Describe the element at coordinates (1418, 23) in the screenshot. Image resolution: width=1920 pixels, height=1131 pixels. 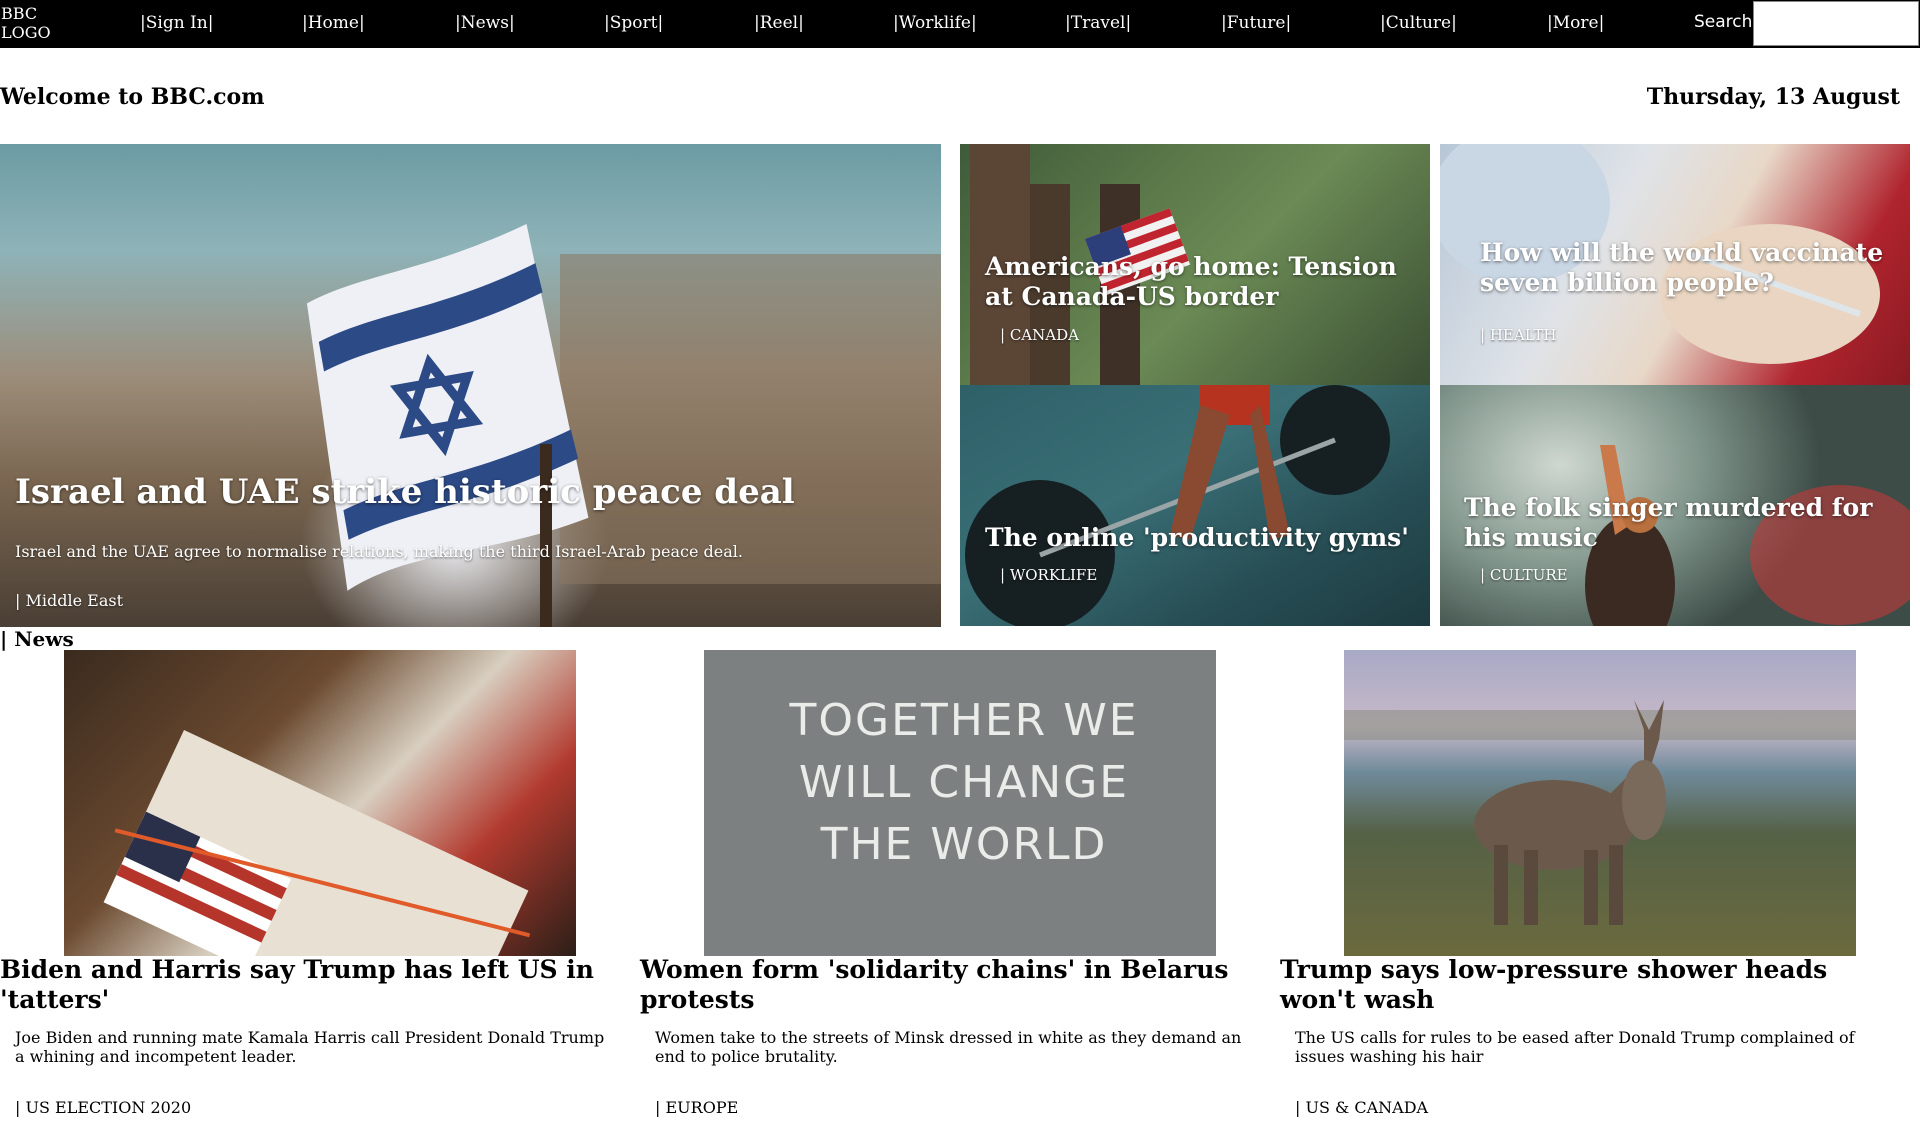
I see `nav-culture: Culture` at that location.